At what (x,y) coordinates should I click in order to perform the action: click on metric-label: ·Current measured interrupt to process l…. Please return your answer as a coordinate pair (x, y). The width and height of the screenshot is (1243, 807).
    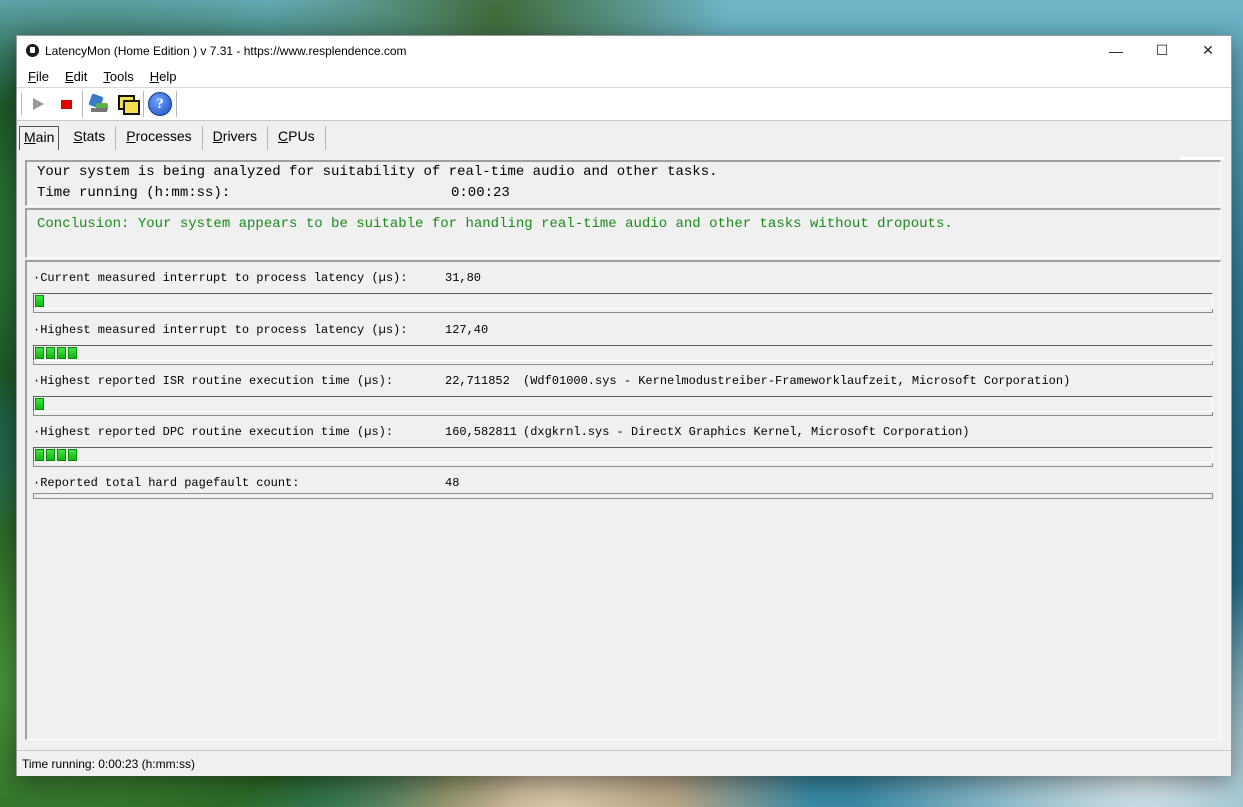
    Looking at the image, I should click on (220, 278).